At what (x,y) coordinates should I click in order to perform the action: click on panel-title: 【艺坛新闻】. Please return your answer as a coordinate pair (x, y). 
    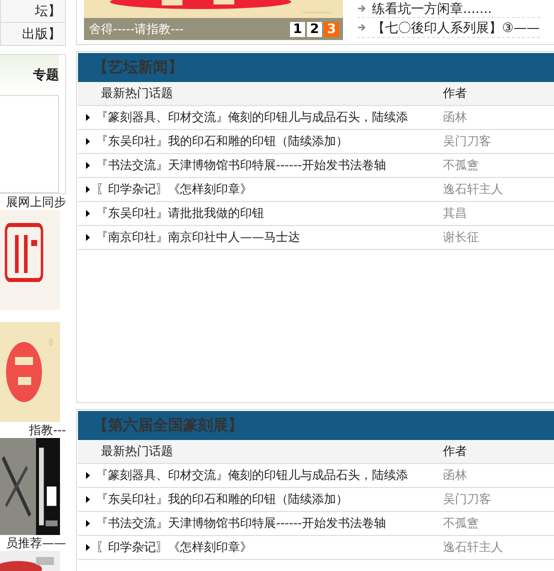
    Looking at the image, I should click on (138, 67).